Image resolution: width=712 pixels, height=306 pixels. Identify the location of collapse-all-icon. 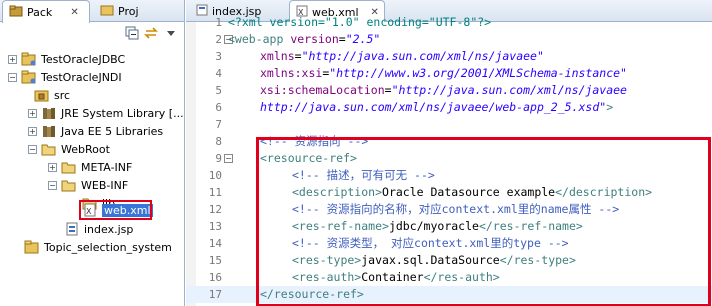
(132, 33).